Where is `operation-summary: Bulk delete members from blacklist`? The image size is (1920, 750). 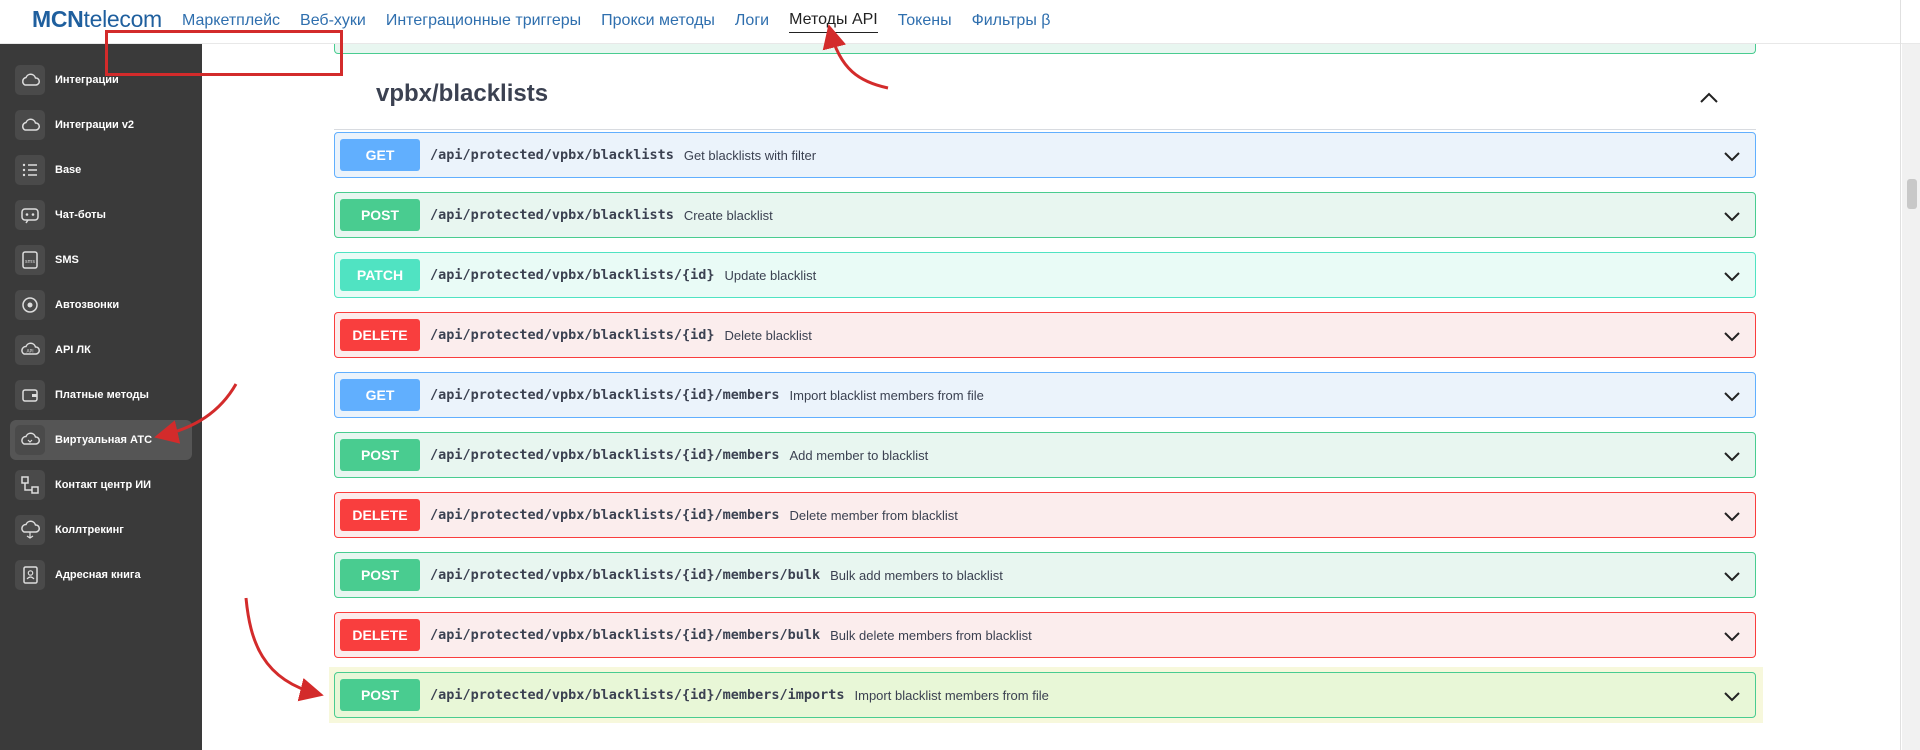 operation-summary: Bulk delete members from blacklist is located at coordinates (931, 635).